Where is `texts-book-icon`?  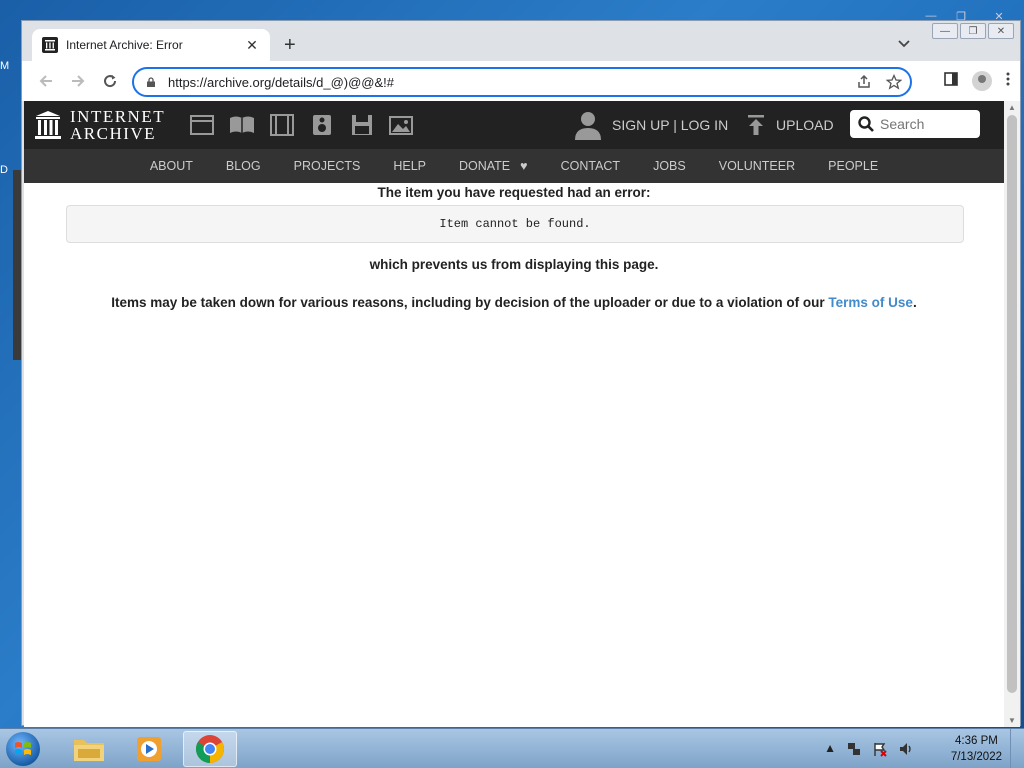 texts-book-icon is located at coordinates (242, 125).